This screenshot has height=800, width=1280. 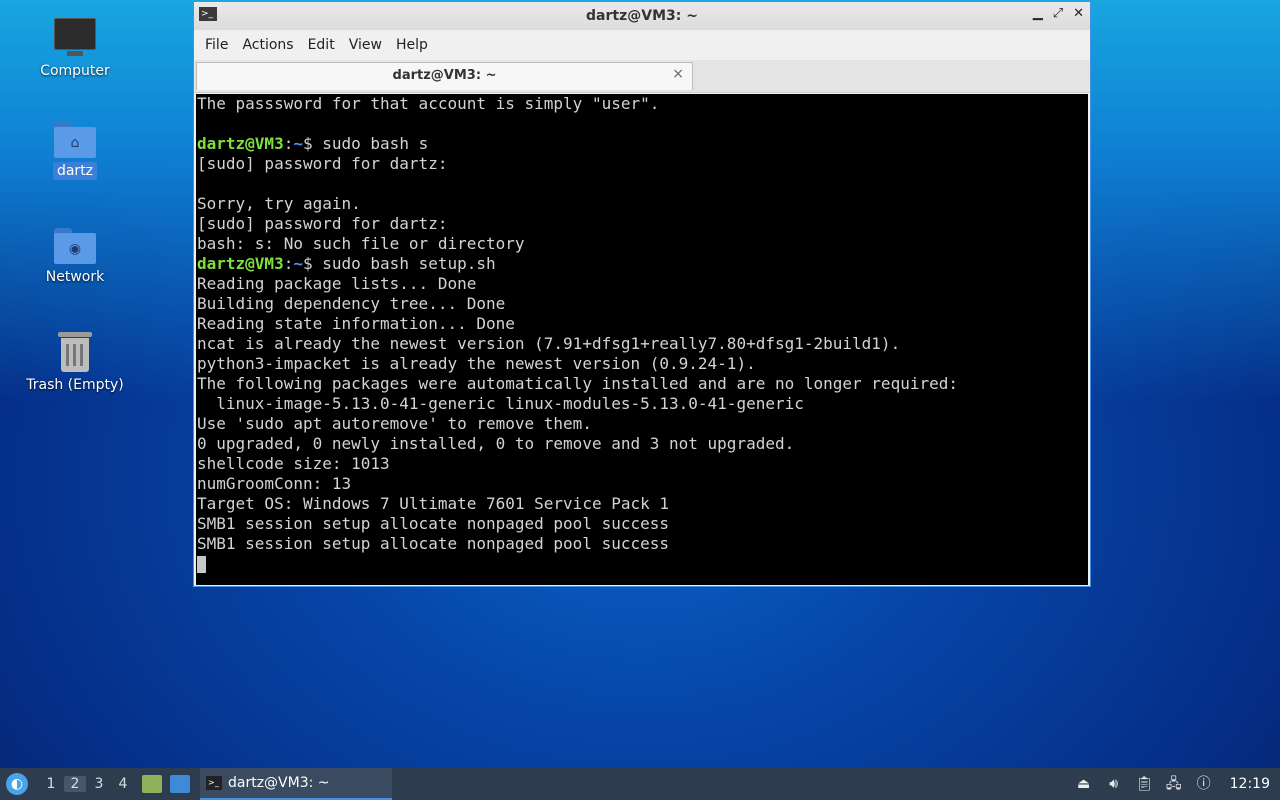 I want to click on home-folder-icon: ⌂, so click(x=75, y=140).